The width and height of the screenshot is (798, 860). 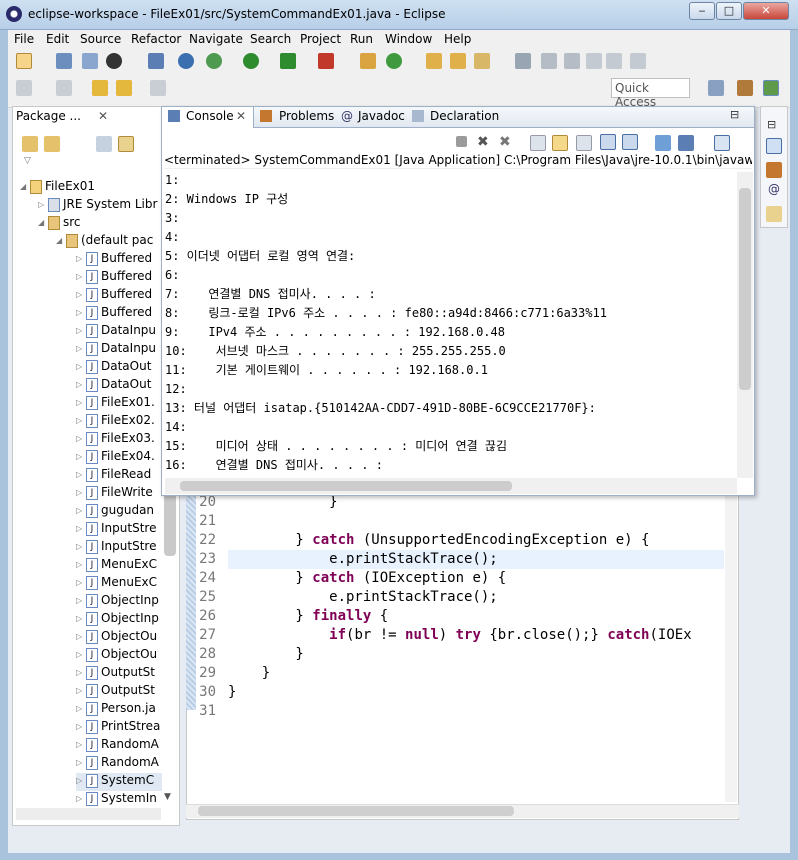 I want to click on tree-item-file: ▷ J ObjectInp, so click(x=119, y=620).